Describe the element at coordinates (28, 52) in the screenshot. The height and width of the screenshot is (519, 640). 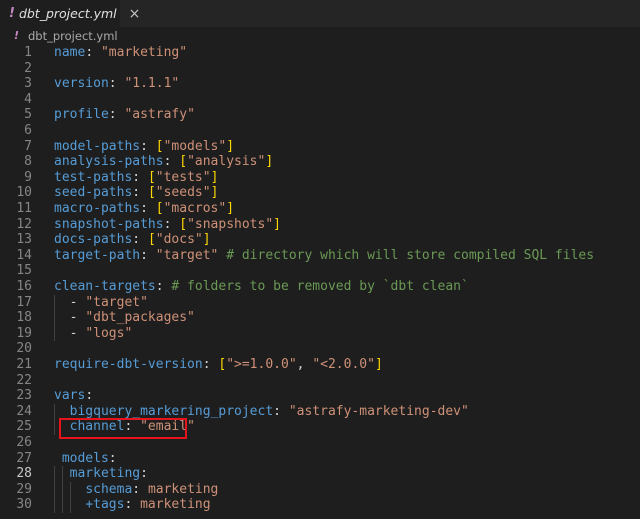
I see `line-number: 1` at that location.